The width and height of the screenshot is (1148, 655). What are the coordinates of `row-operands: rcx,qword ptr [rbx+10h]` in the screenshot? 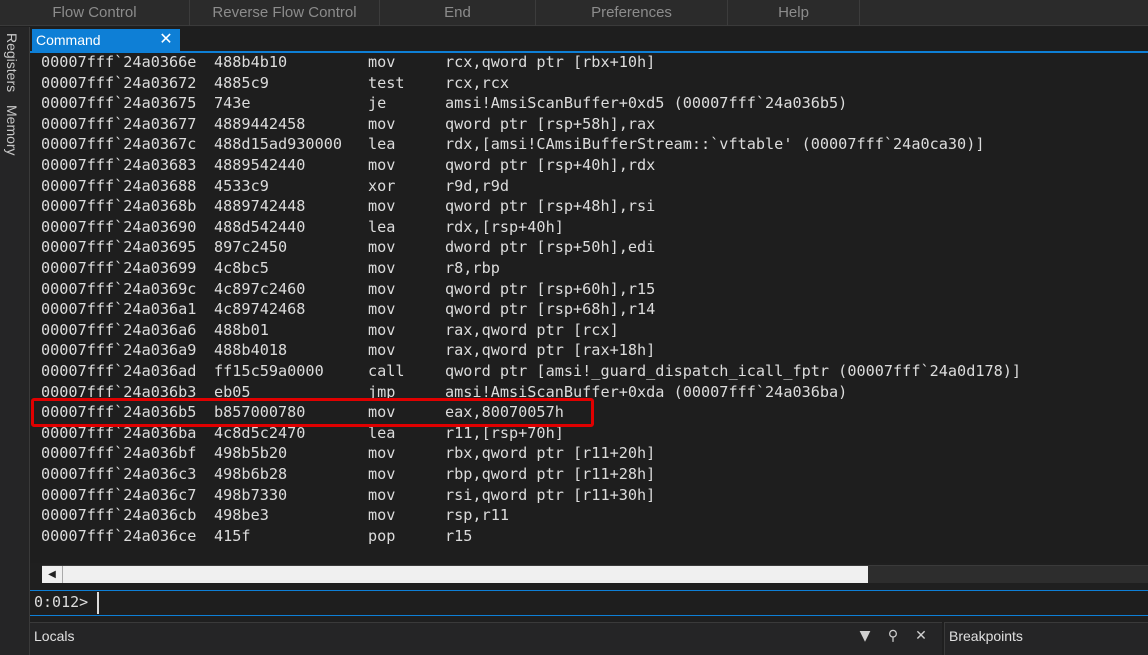 It's located at (550, 62).